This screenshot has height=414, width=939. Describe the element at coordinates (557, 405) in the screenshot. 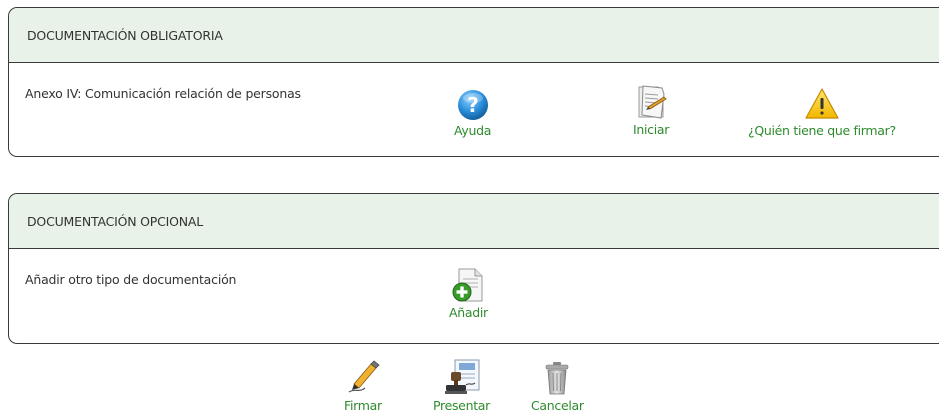

I see `cancel-label: Cancelar` at that location.